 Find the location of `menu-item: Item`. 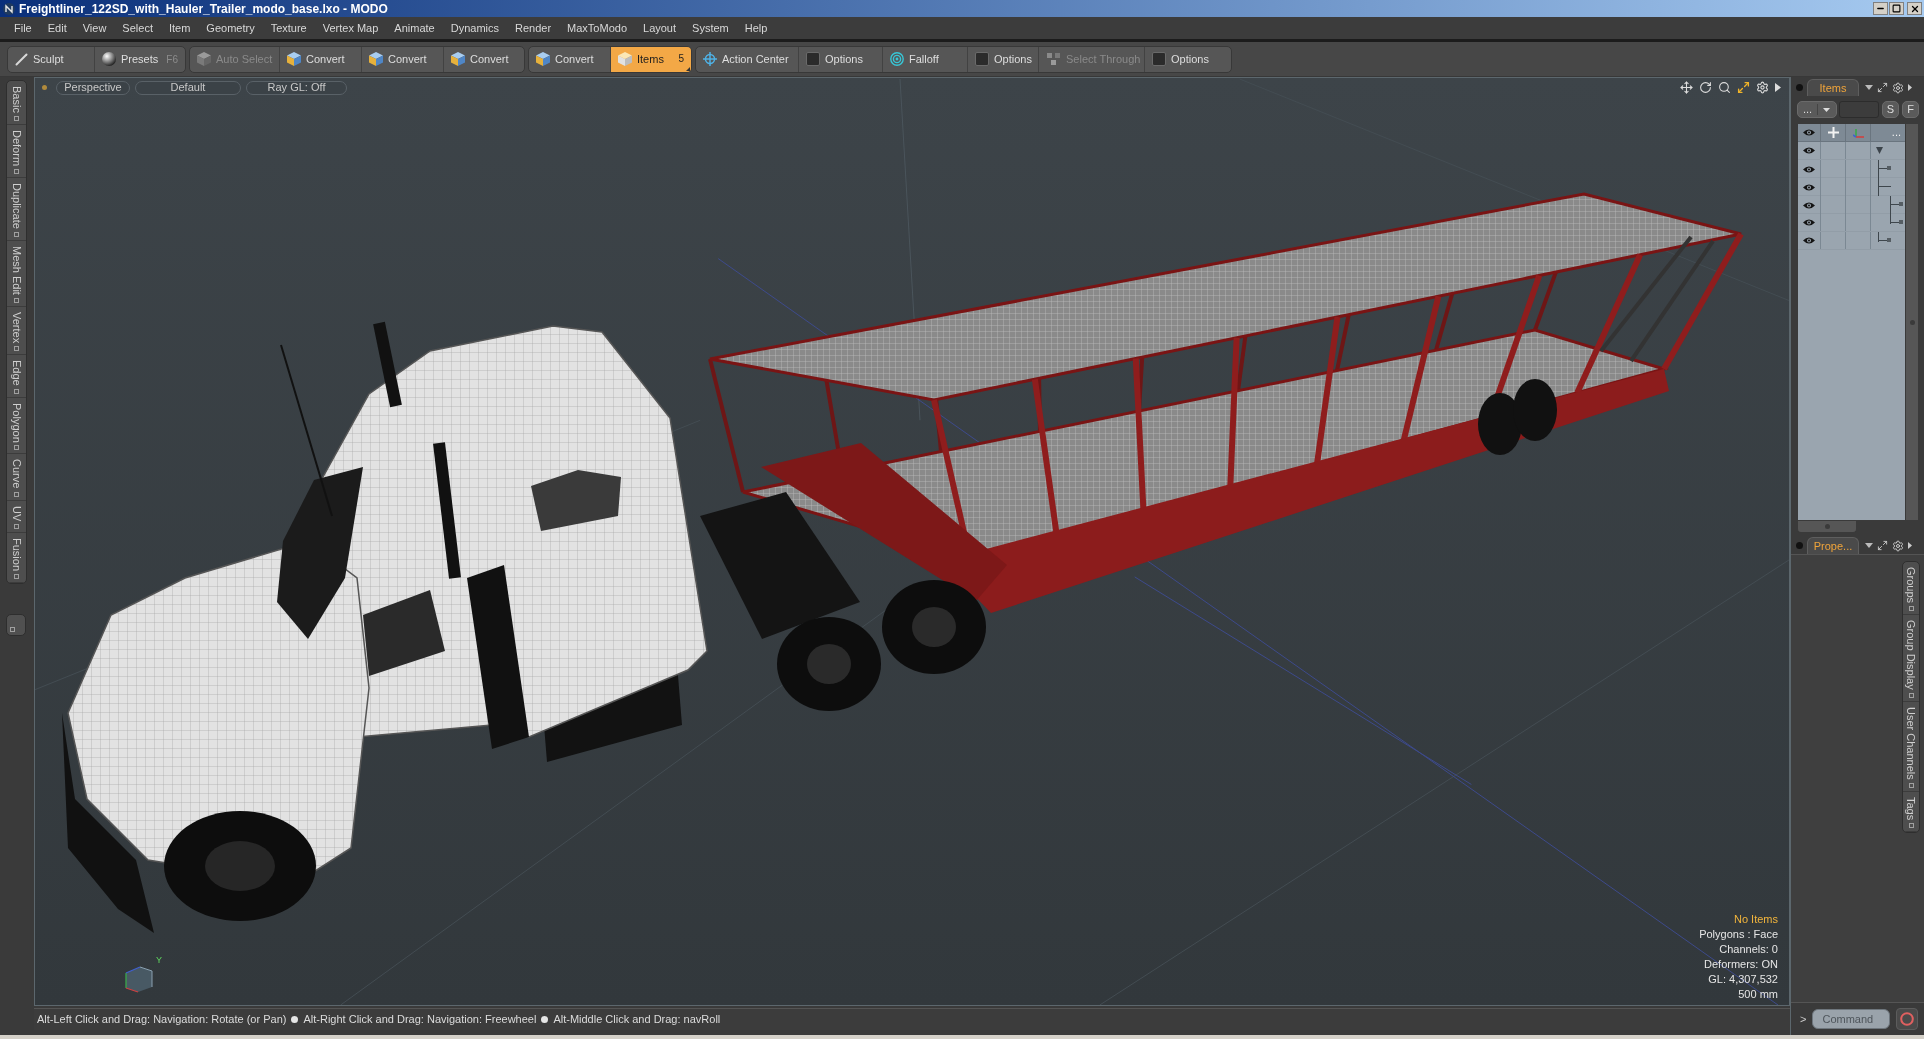

menu-item: Item is located at coordinates (179, 28).